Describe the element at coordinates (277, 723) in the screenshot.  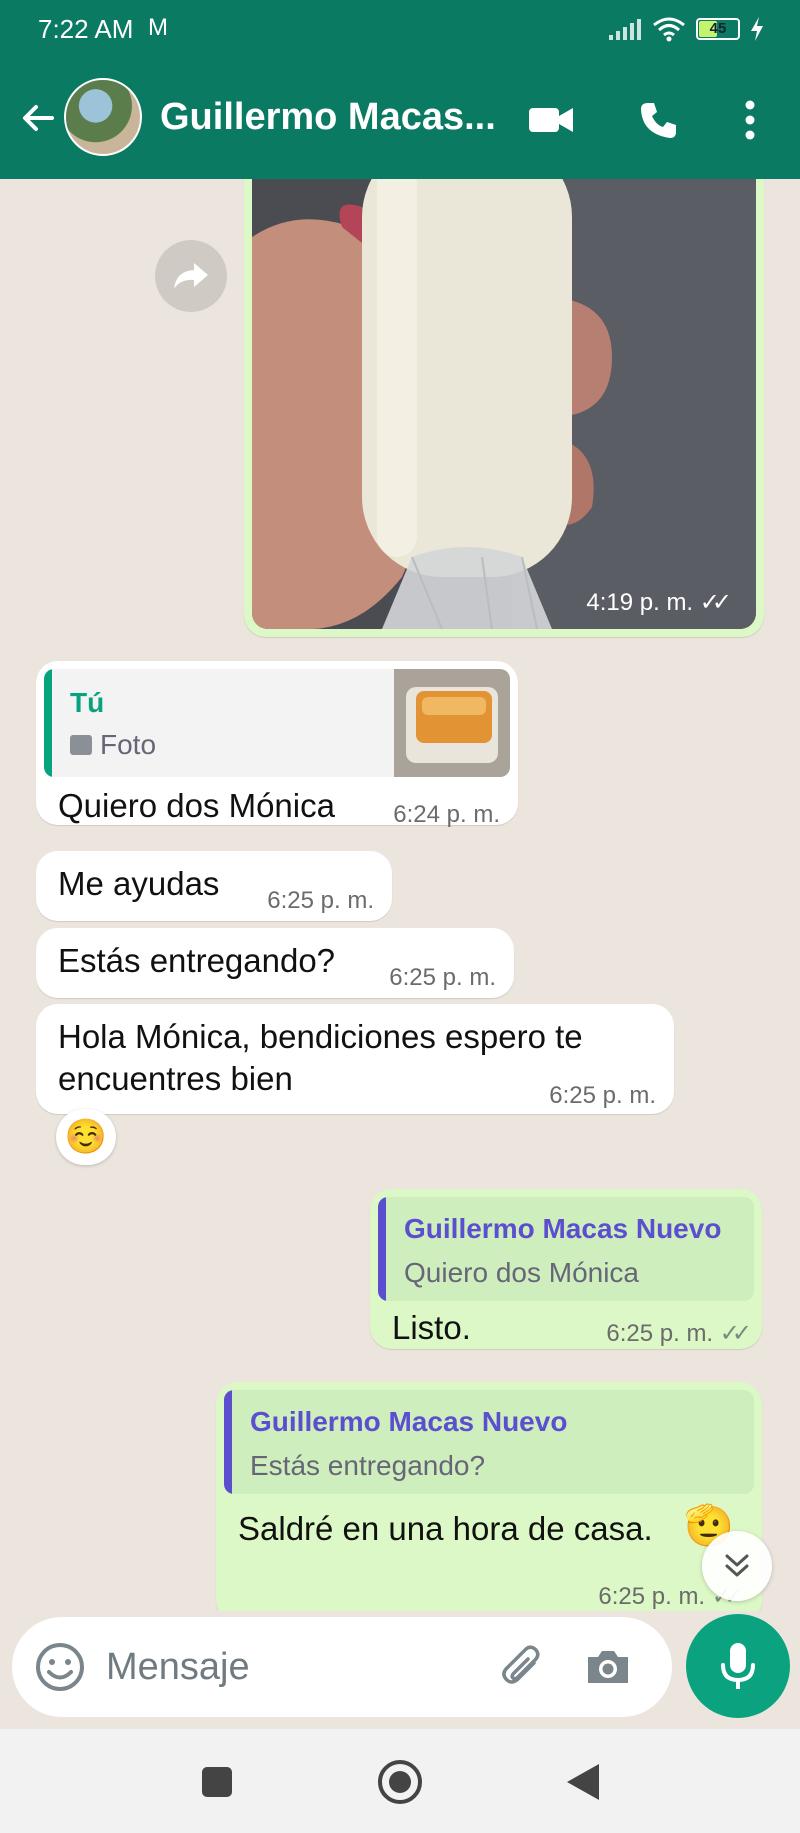
I see `quoted-message: Tú Foto` at that location.